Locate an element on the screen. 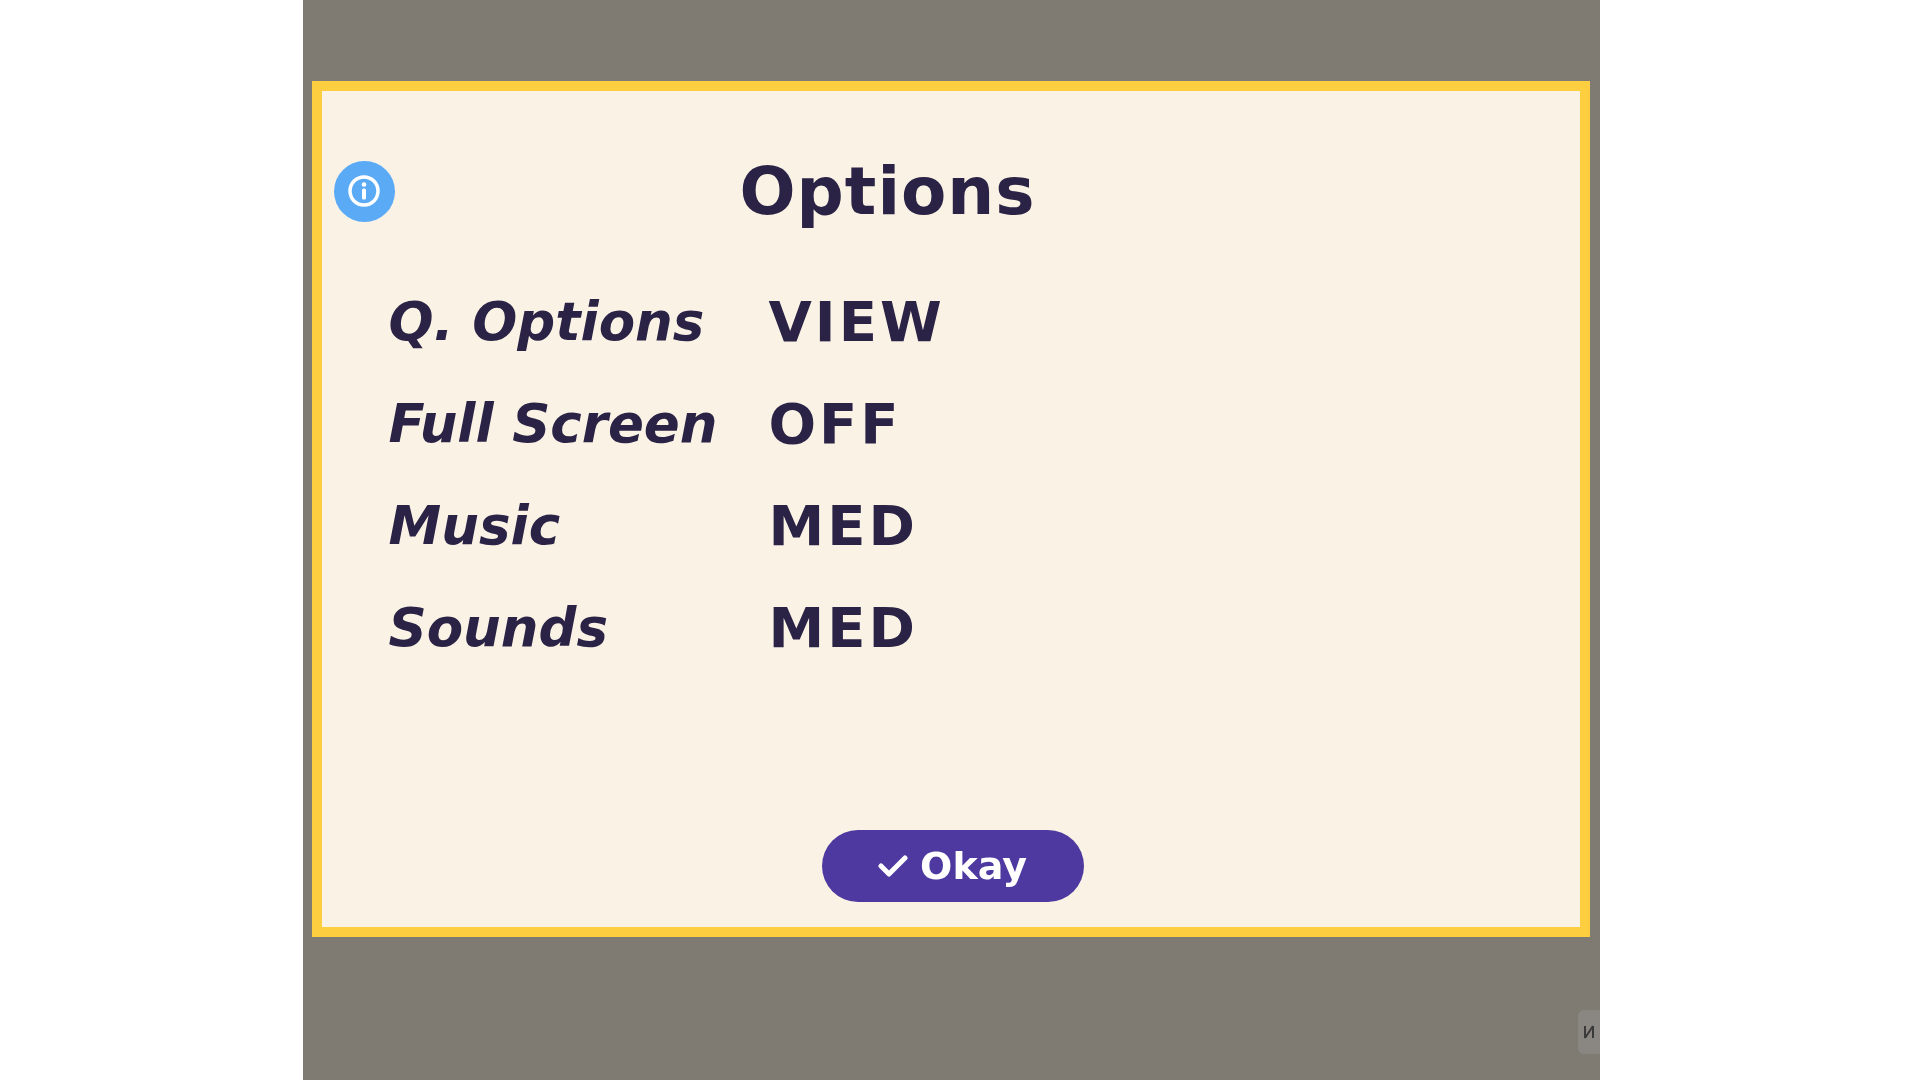 This screenshot has height=1080, width=1920. setting-label: Full Screen is located at coordinates (553, 424).